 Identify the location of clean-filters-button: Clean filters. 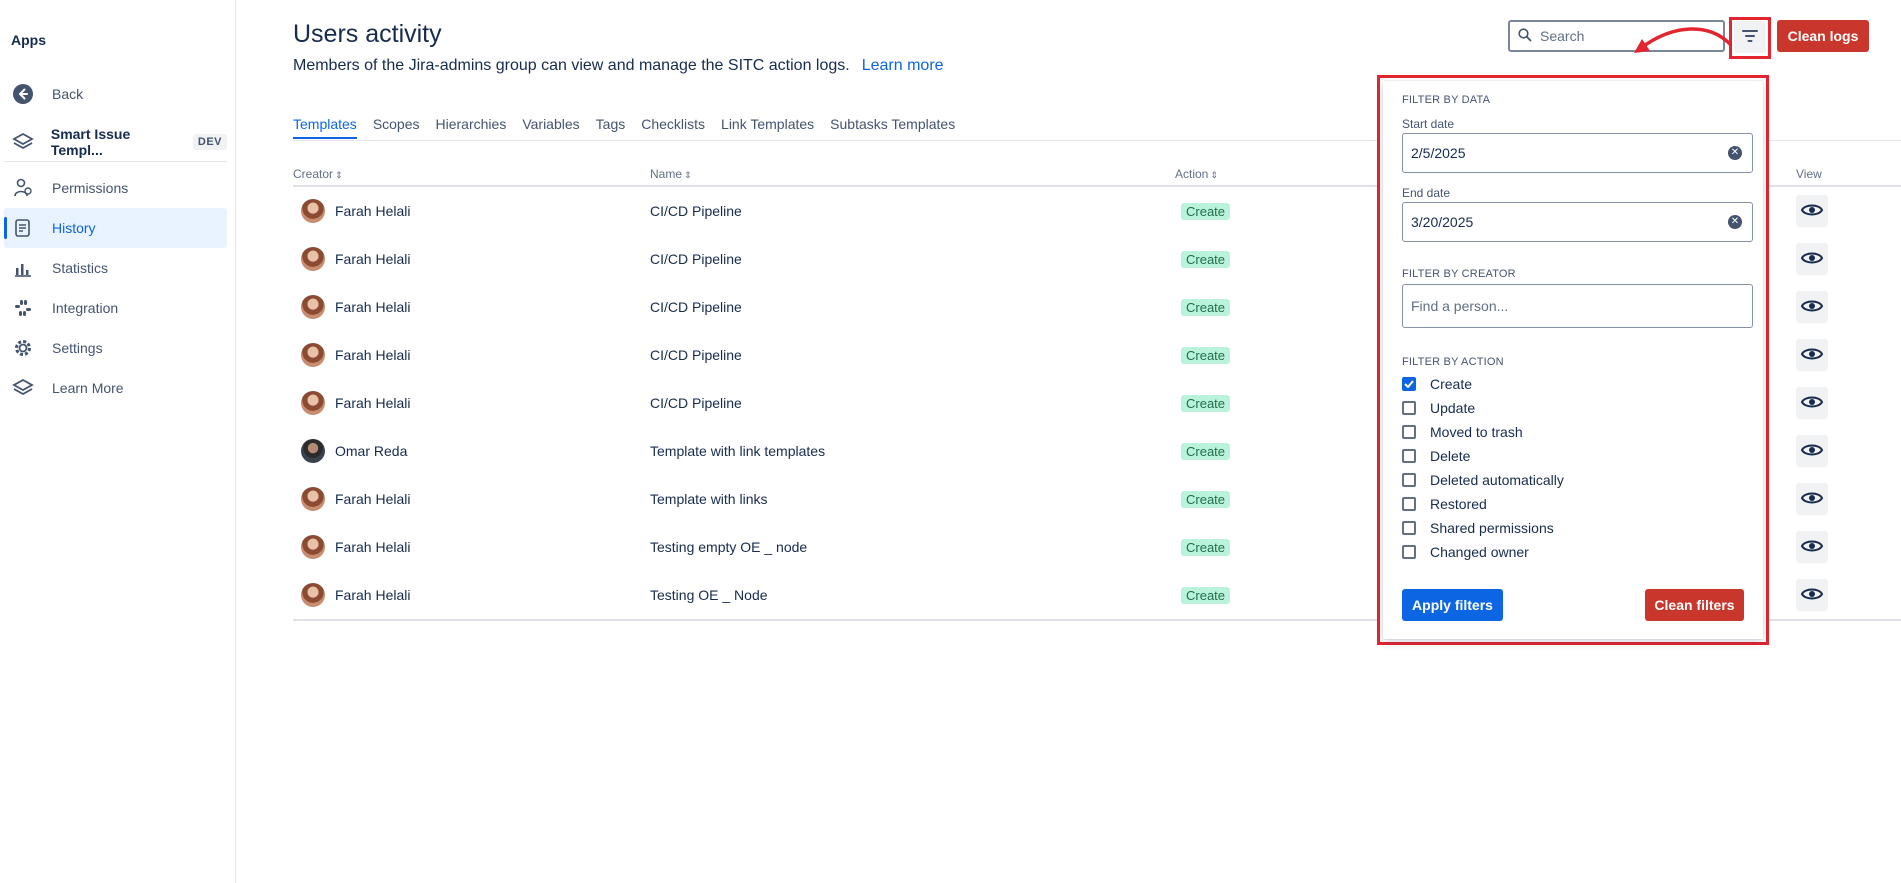
(1694, 605).